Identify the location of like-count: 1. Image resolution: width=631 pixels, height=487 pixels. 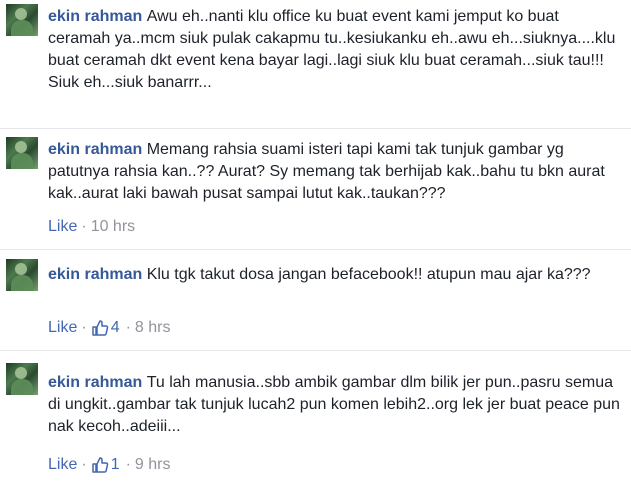
(115, 465).